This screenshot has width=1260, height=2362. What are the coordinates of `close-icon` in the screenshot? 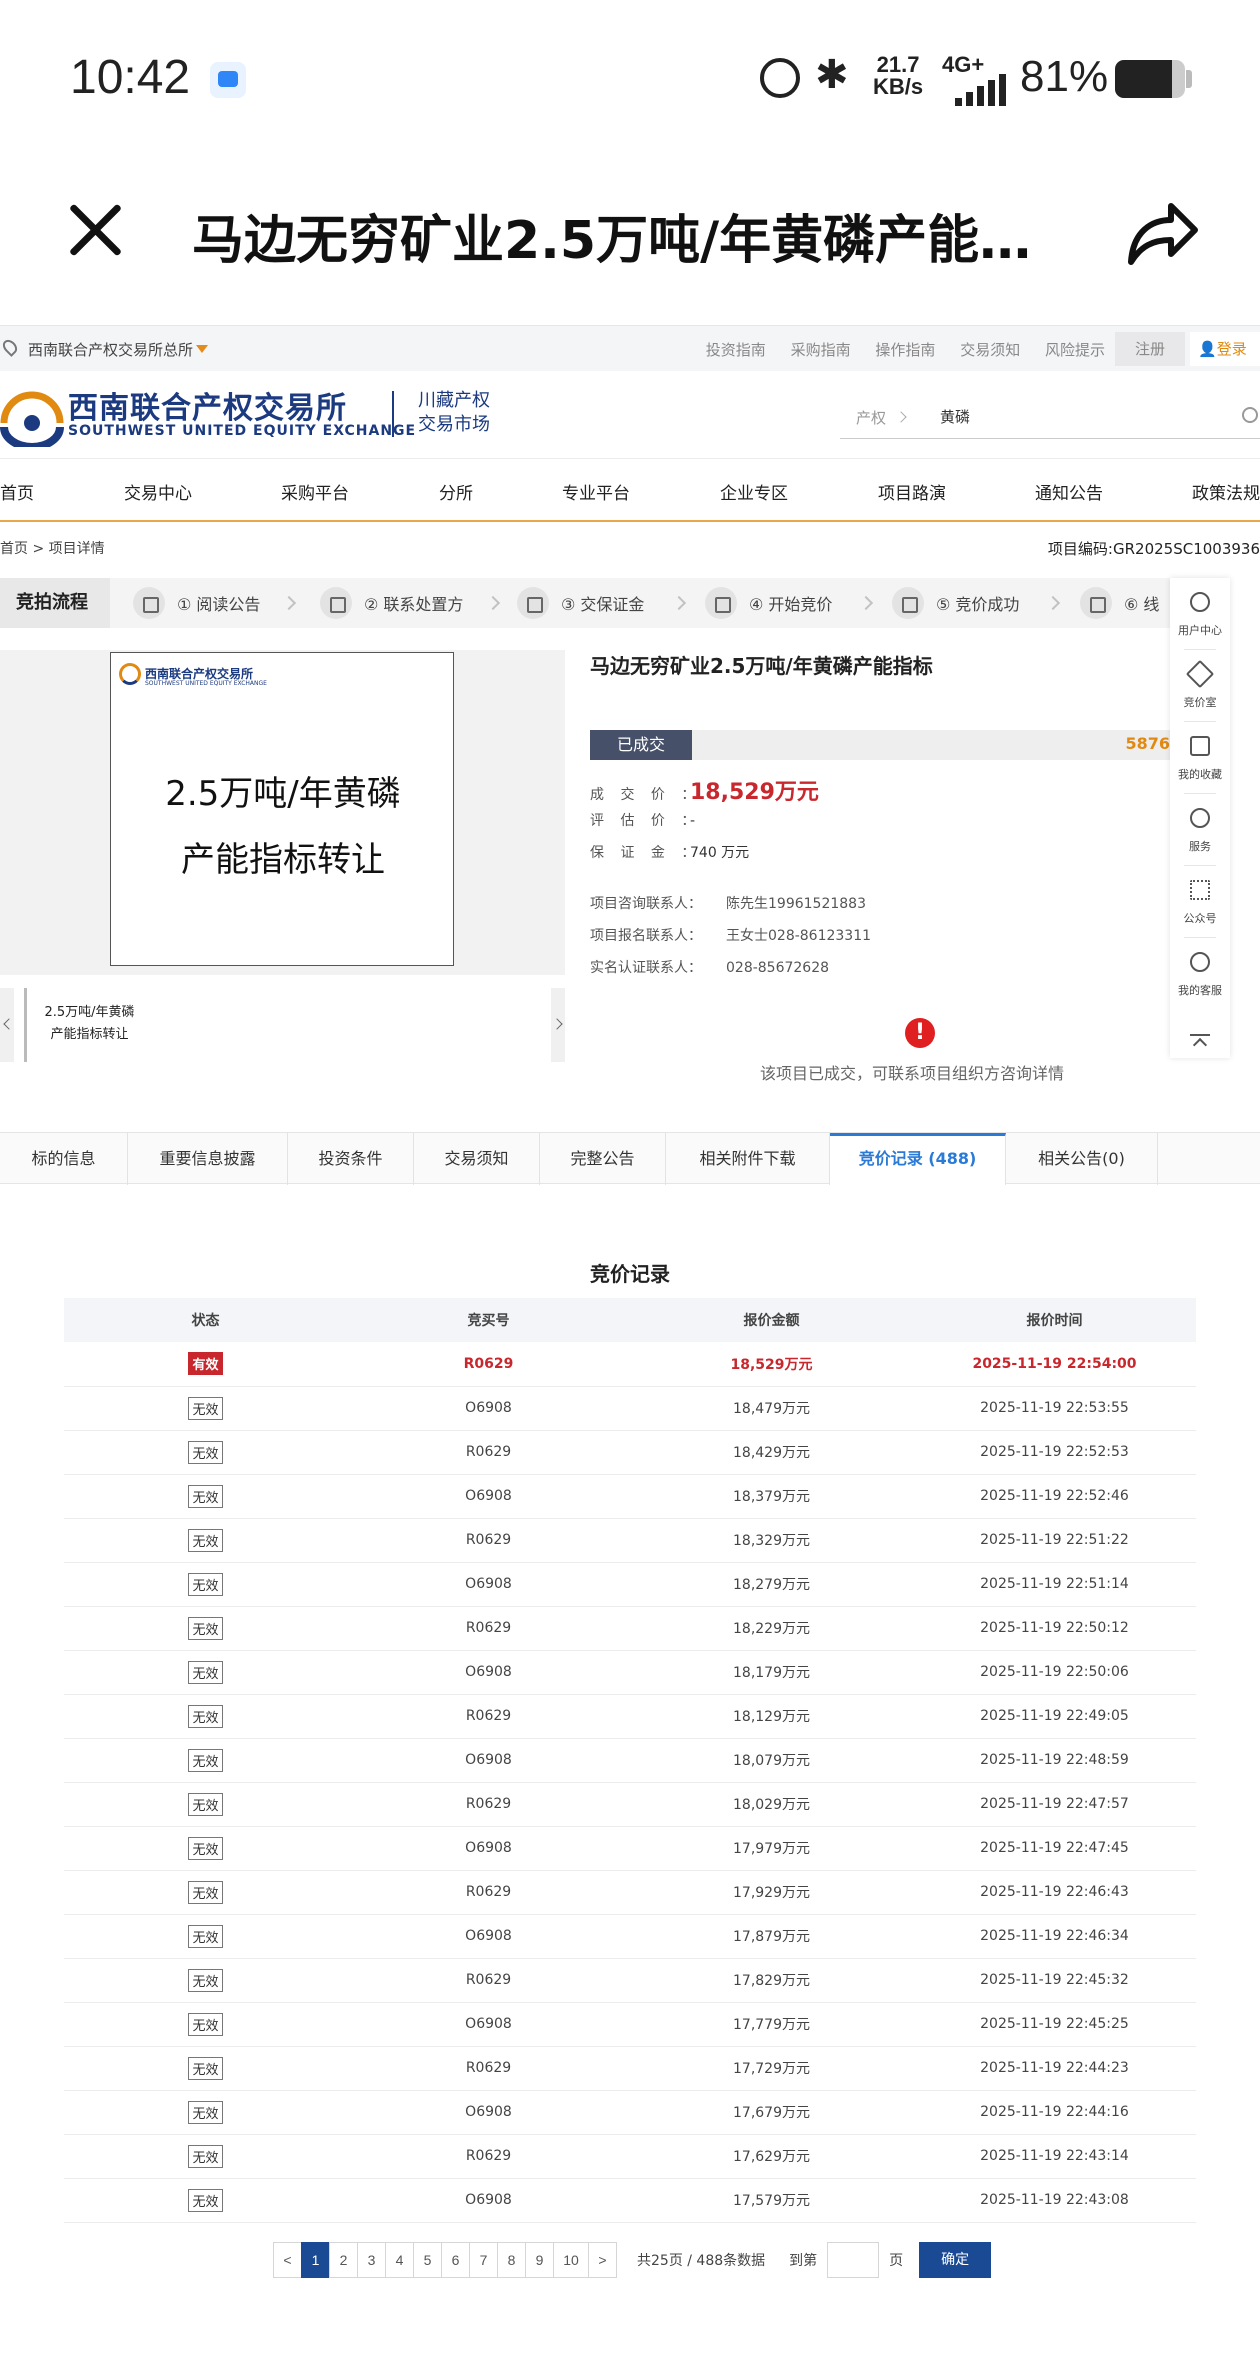 It's located at (96, 230).